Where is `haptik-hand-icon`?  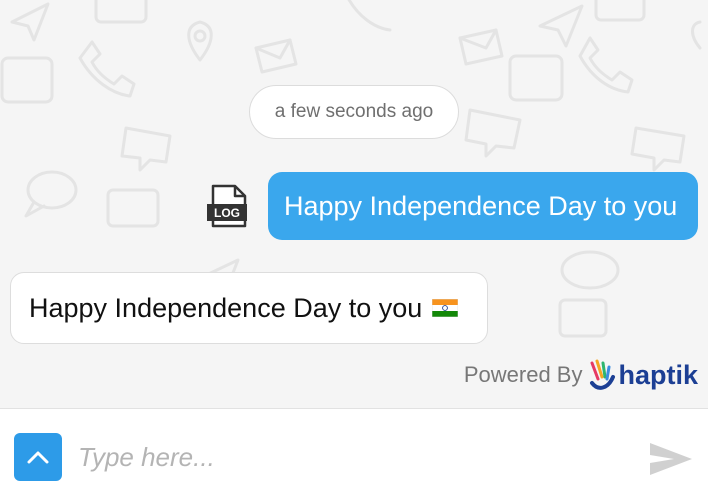
haptik-hand-icon is located at coordinates (603, 374).